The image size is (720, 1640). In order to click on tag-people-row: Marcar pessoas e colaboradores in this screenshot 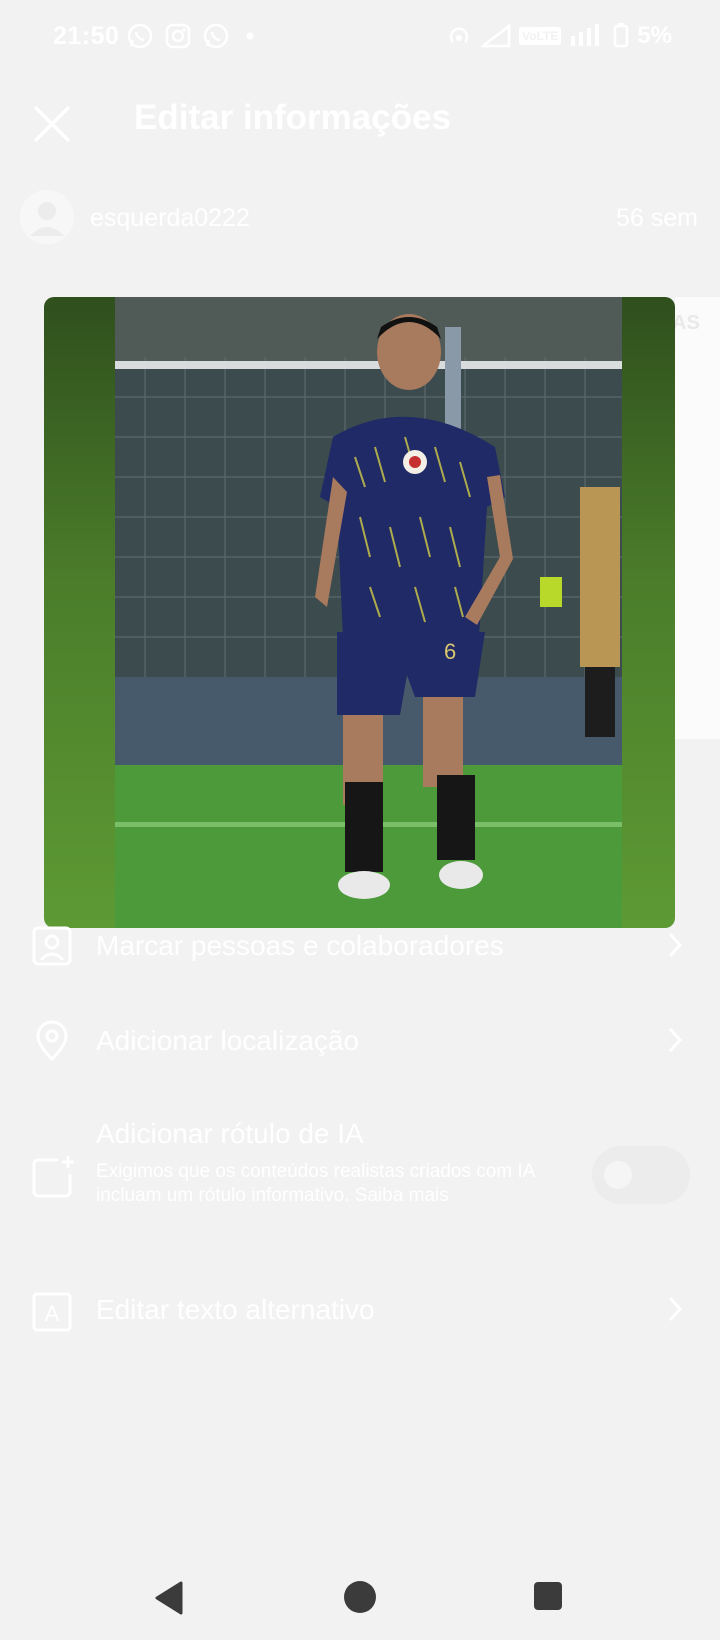, I will do `click(360, 948)`.